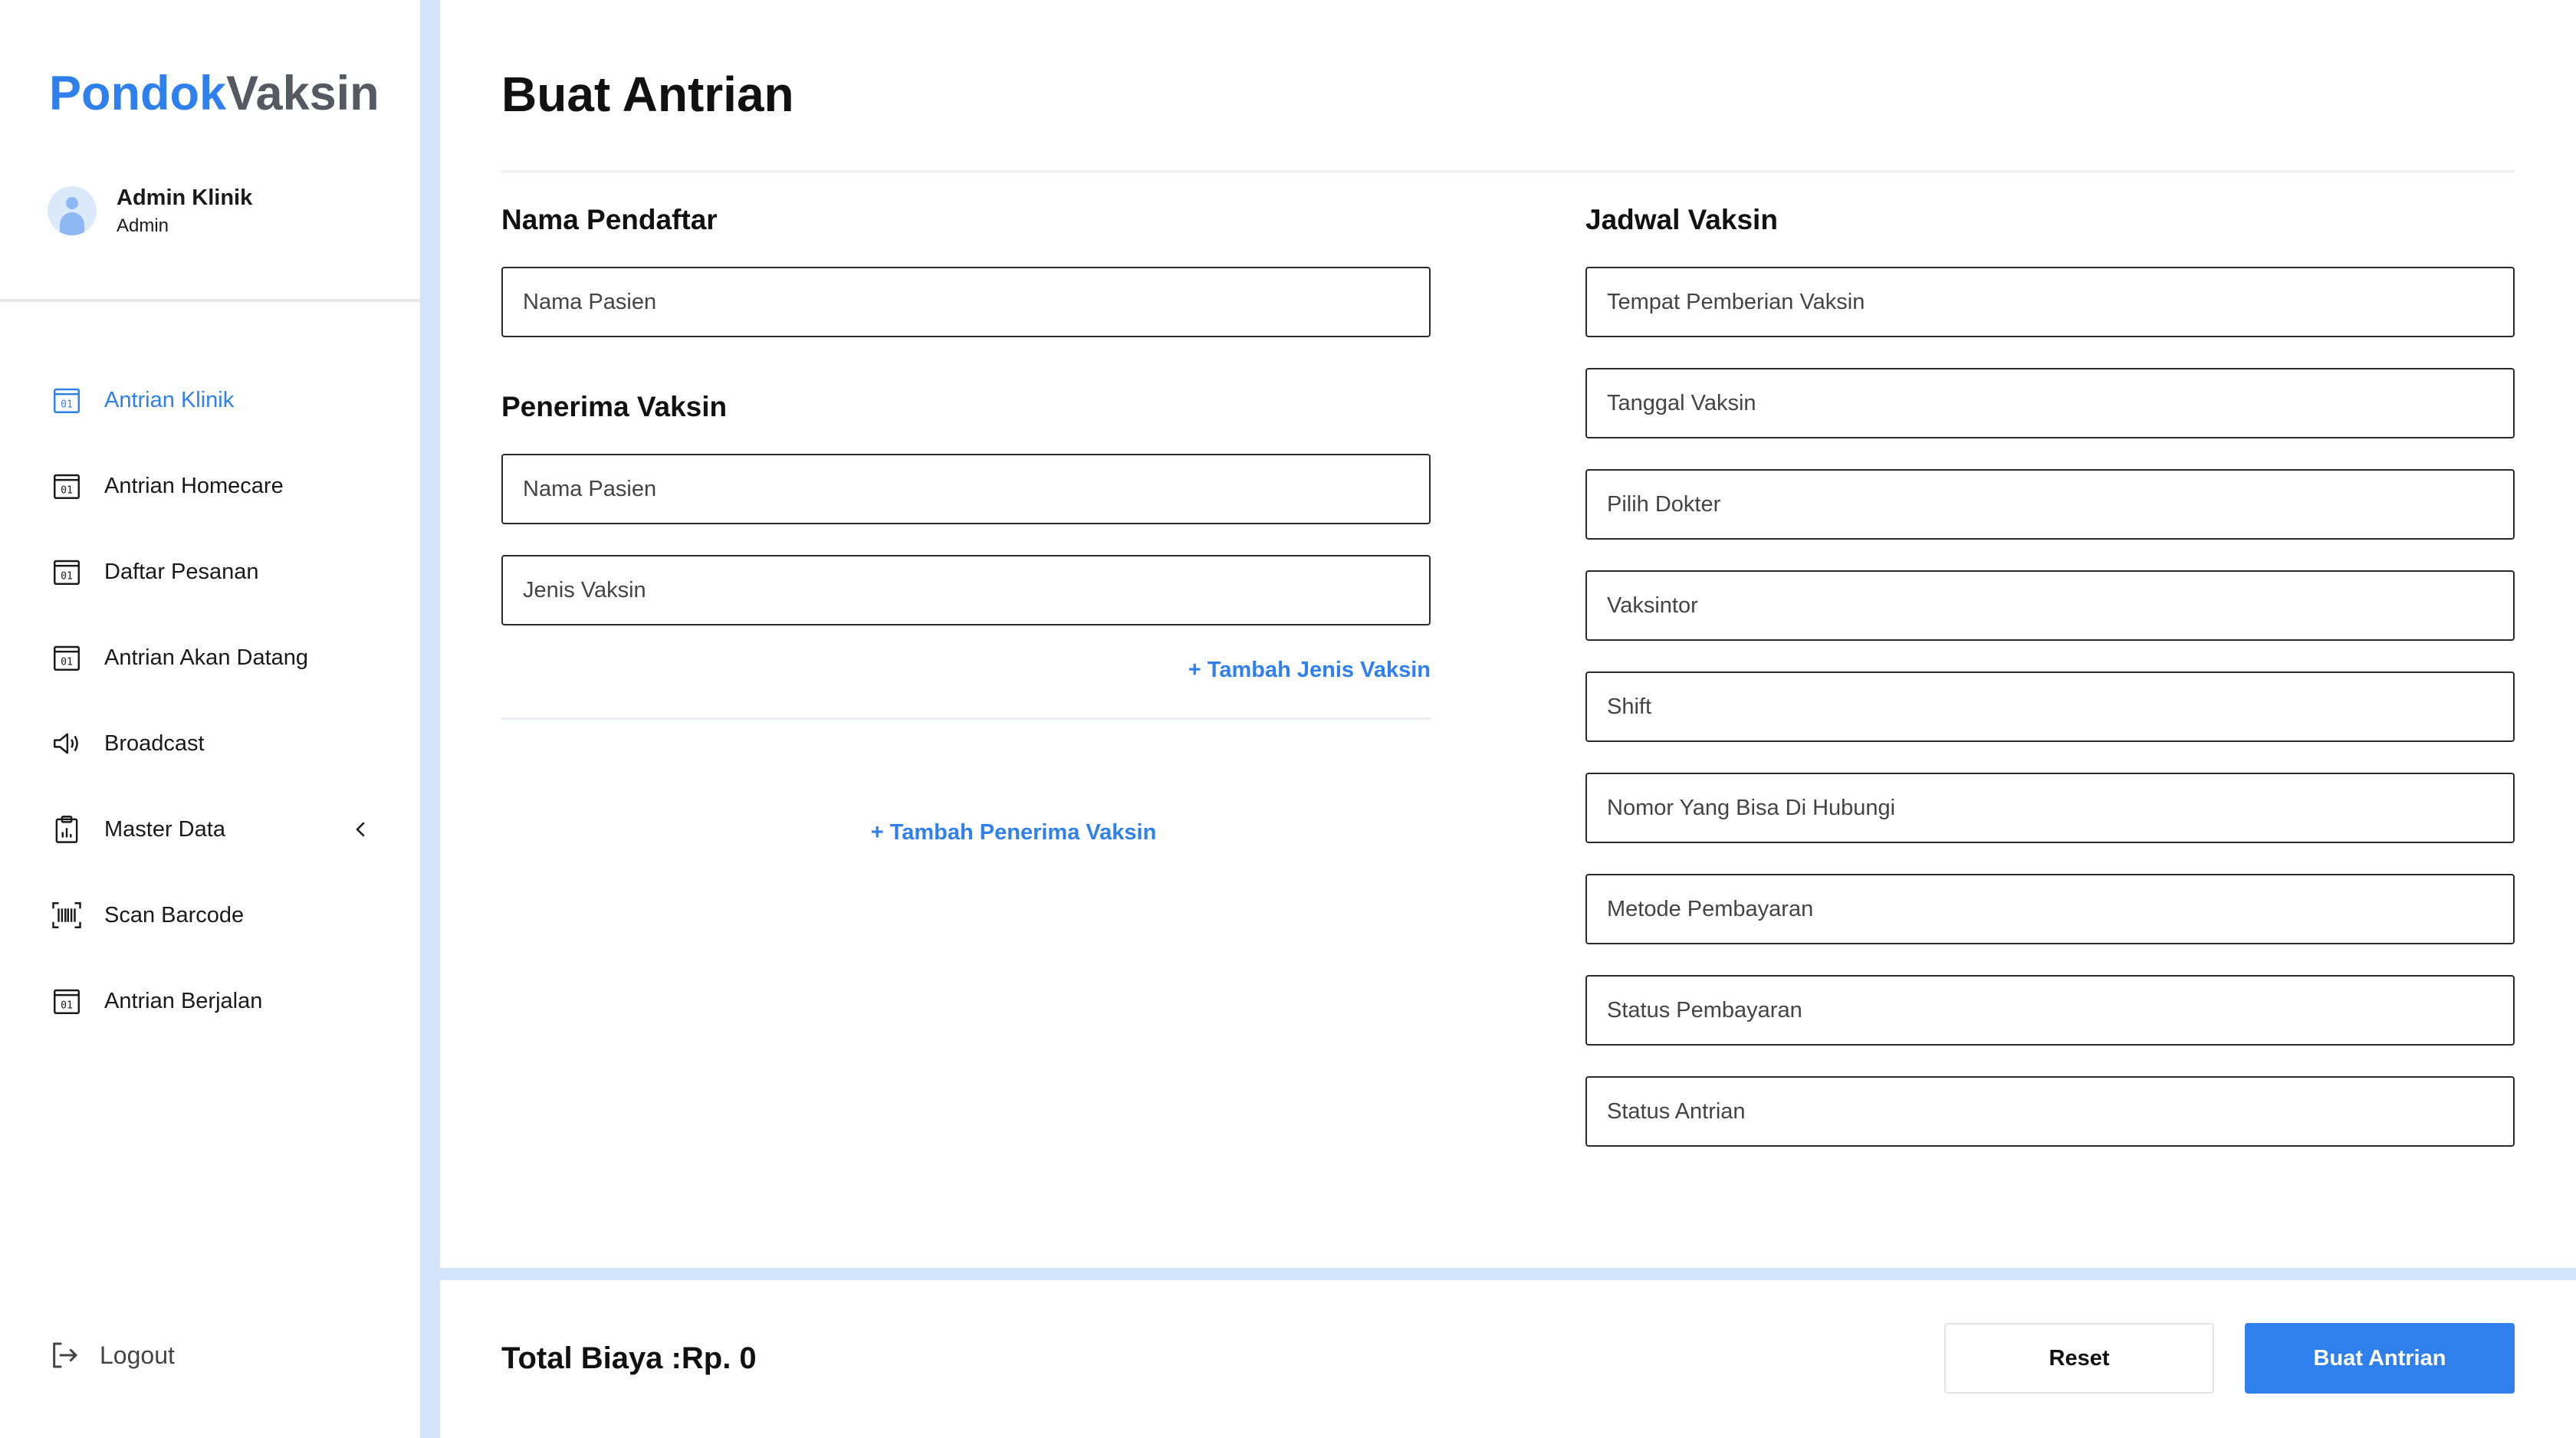  What do you see at coordinates (184, 1000) in the screenshot?
I see `sidebar-item-label: Antrian Berjalan` at bounding box center [184, 1000].